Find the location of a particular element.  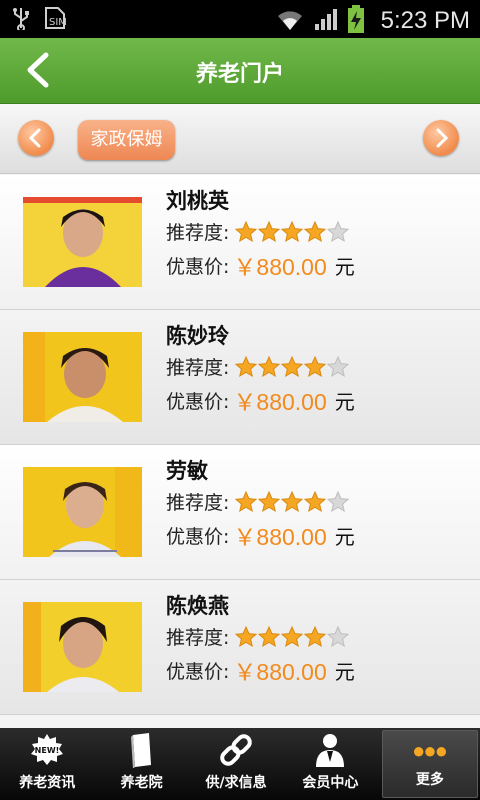

tab-label: 更多 is located at coordinates (429, 780).